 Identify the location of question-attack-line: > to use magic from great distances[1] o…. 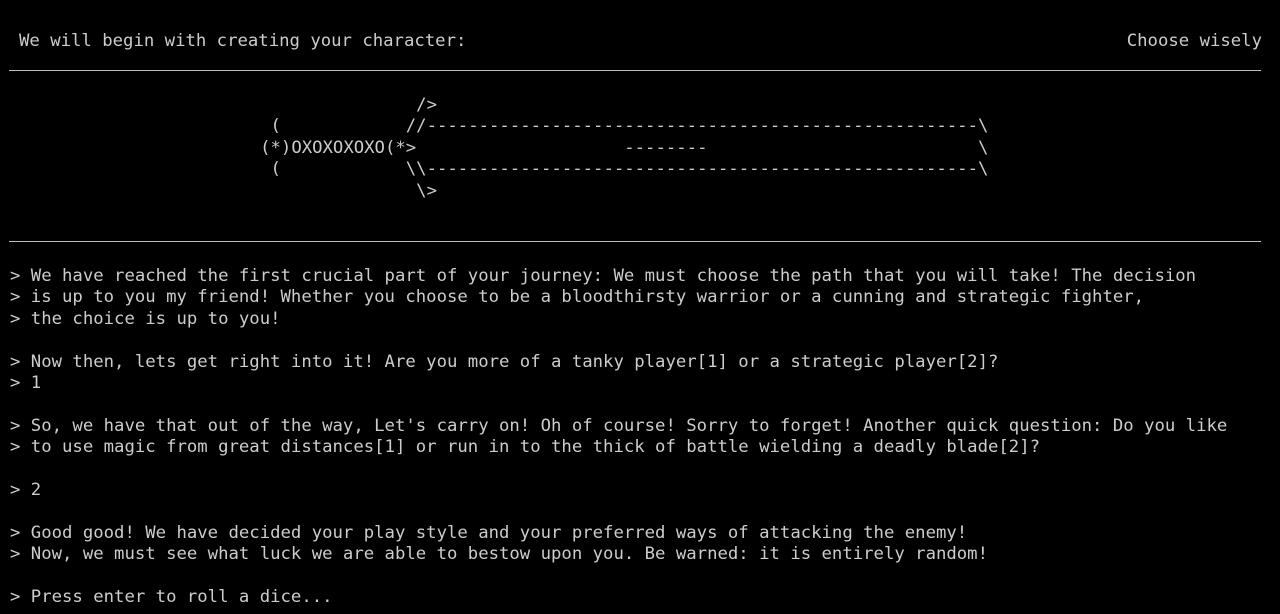
(525, 447).